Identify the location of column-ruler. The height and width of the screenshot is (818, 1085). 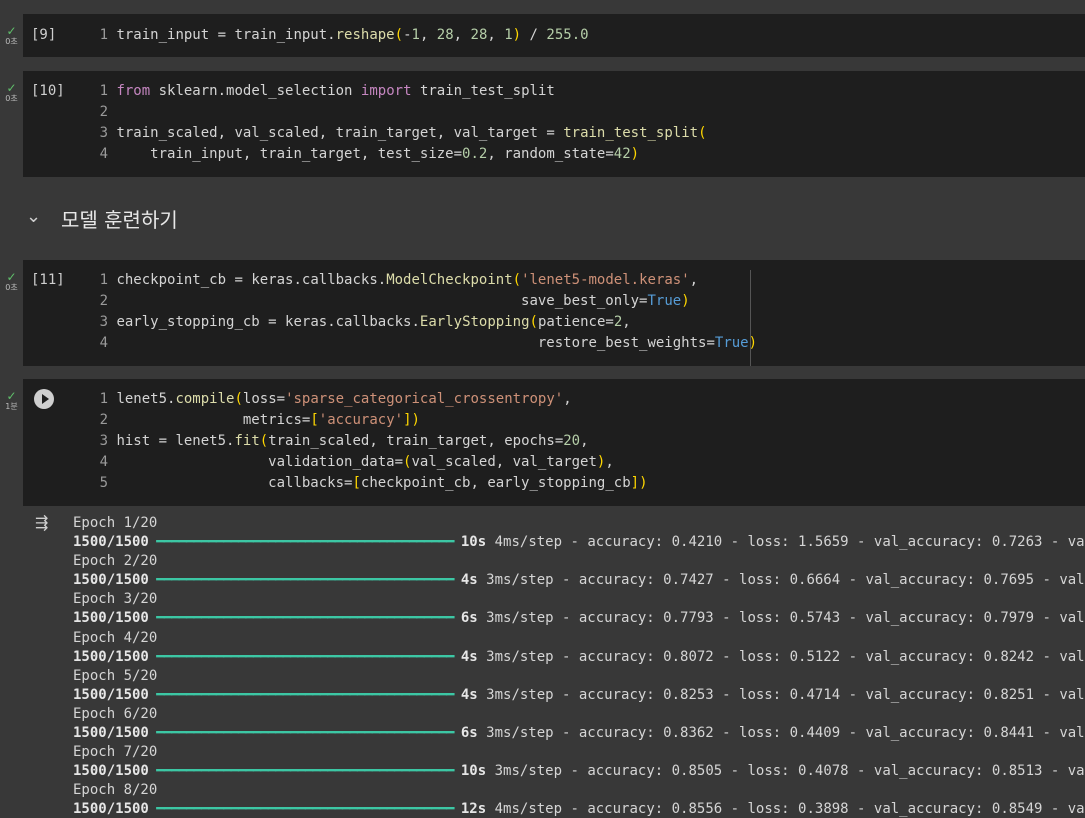
(750, 318).